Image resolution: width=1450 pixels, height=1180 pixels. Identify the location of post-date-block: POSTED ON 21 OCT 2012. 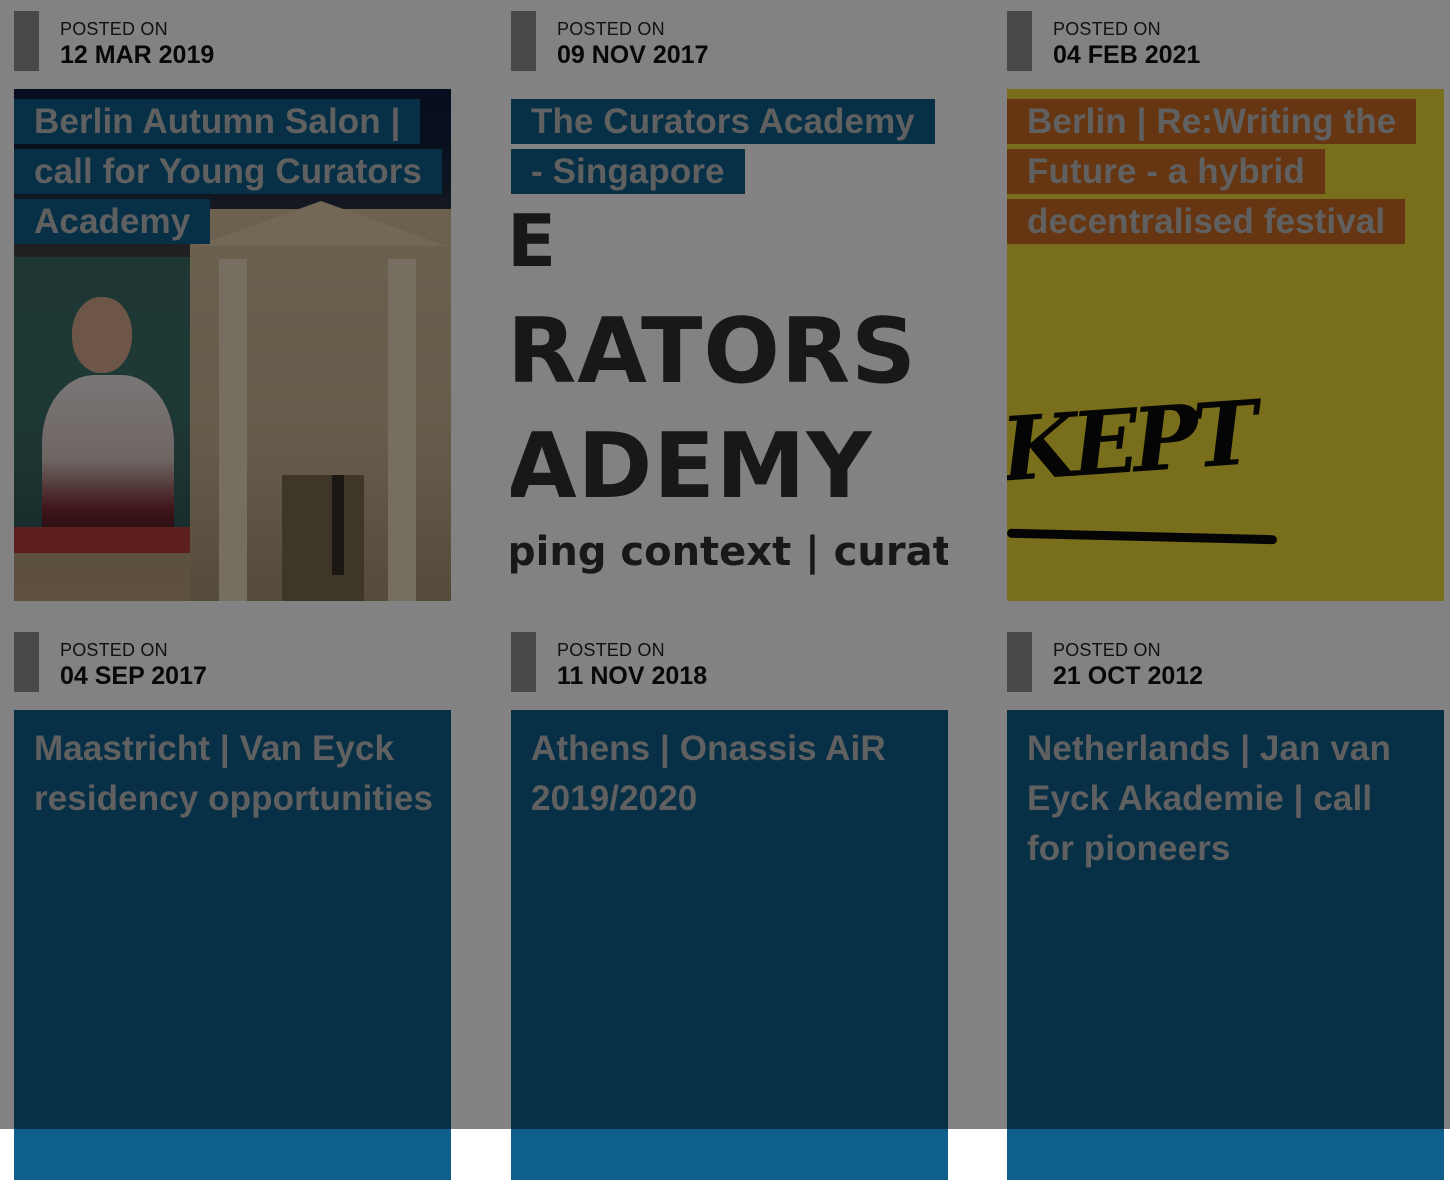
(1225, 662).